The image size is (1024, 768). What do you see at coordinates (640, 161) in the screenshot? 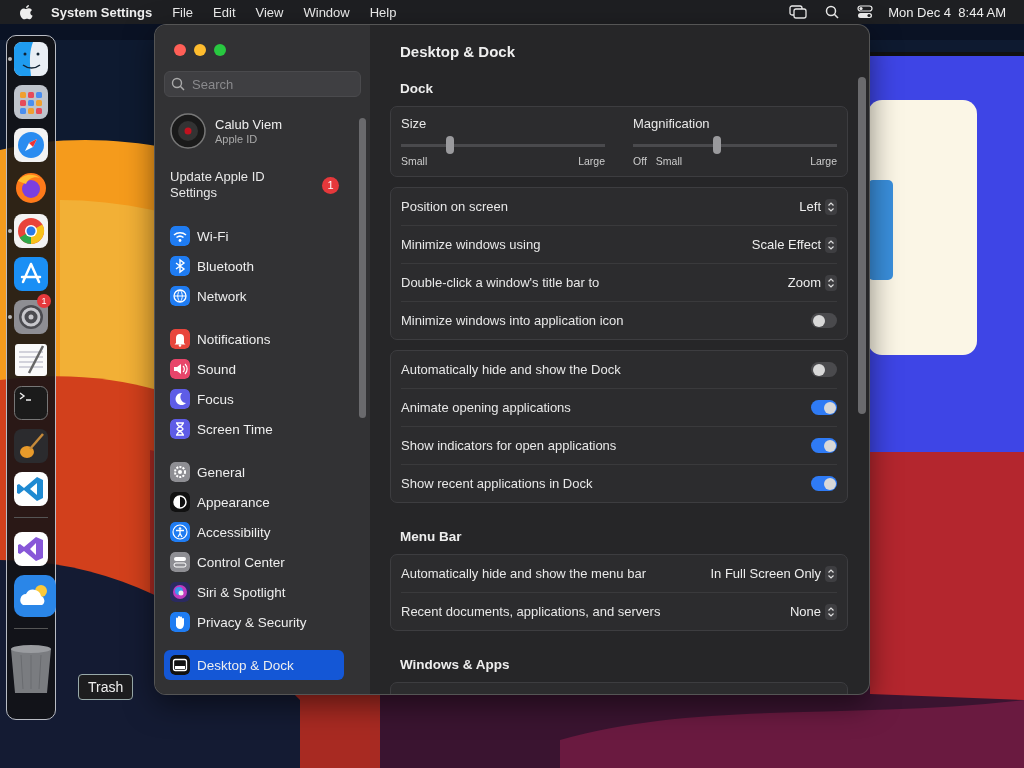
I see `slider-mark-label: Off` at bounding box center [640, 161].